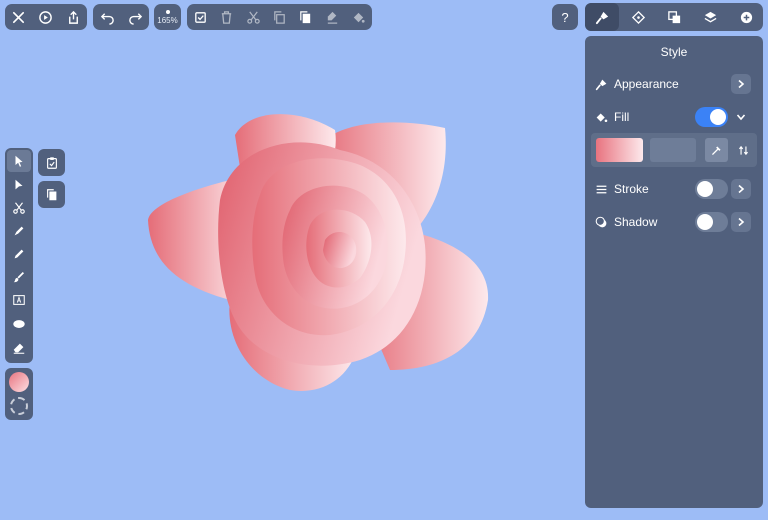 The image size is (768, 520). I want to click on trash-icon, so click(226, 17).